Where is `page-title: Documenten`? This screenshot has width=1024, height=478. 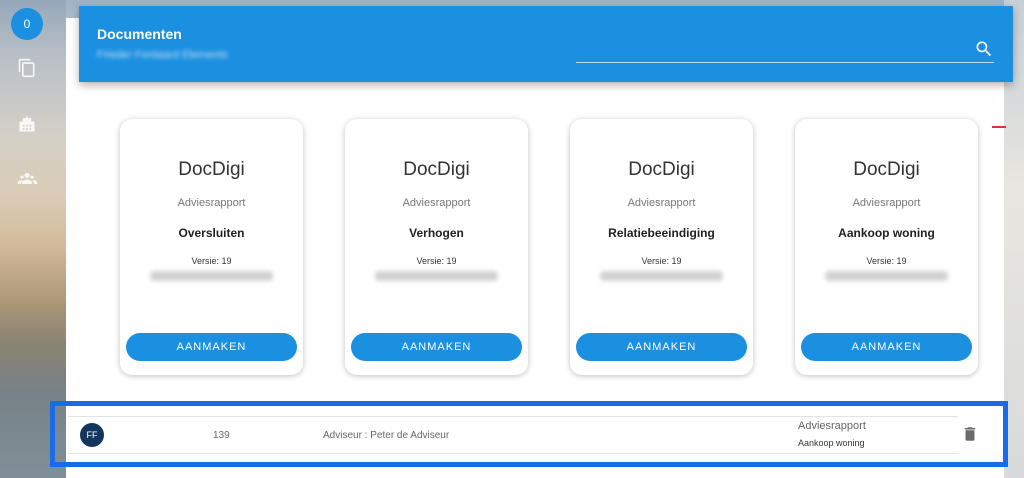
page-title: Documenten is located at coordinates (139, 34).